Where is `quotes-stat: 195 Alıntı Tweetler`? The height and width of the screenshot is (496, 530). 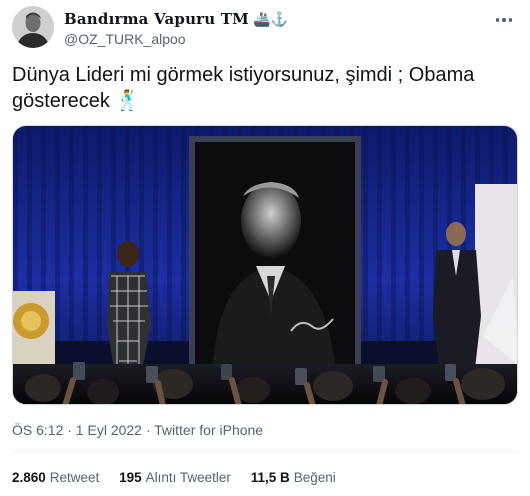
quotes-stat: 195 Alıntı Tweetler is located at coordinates (175, 477).